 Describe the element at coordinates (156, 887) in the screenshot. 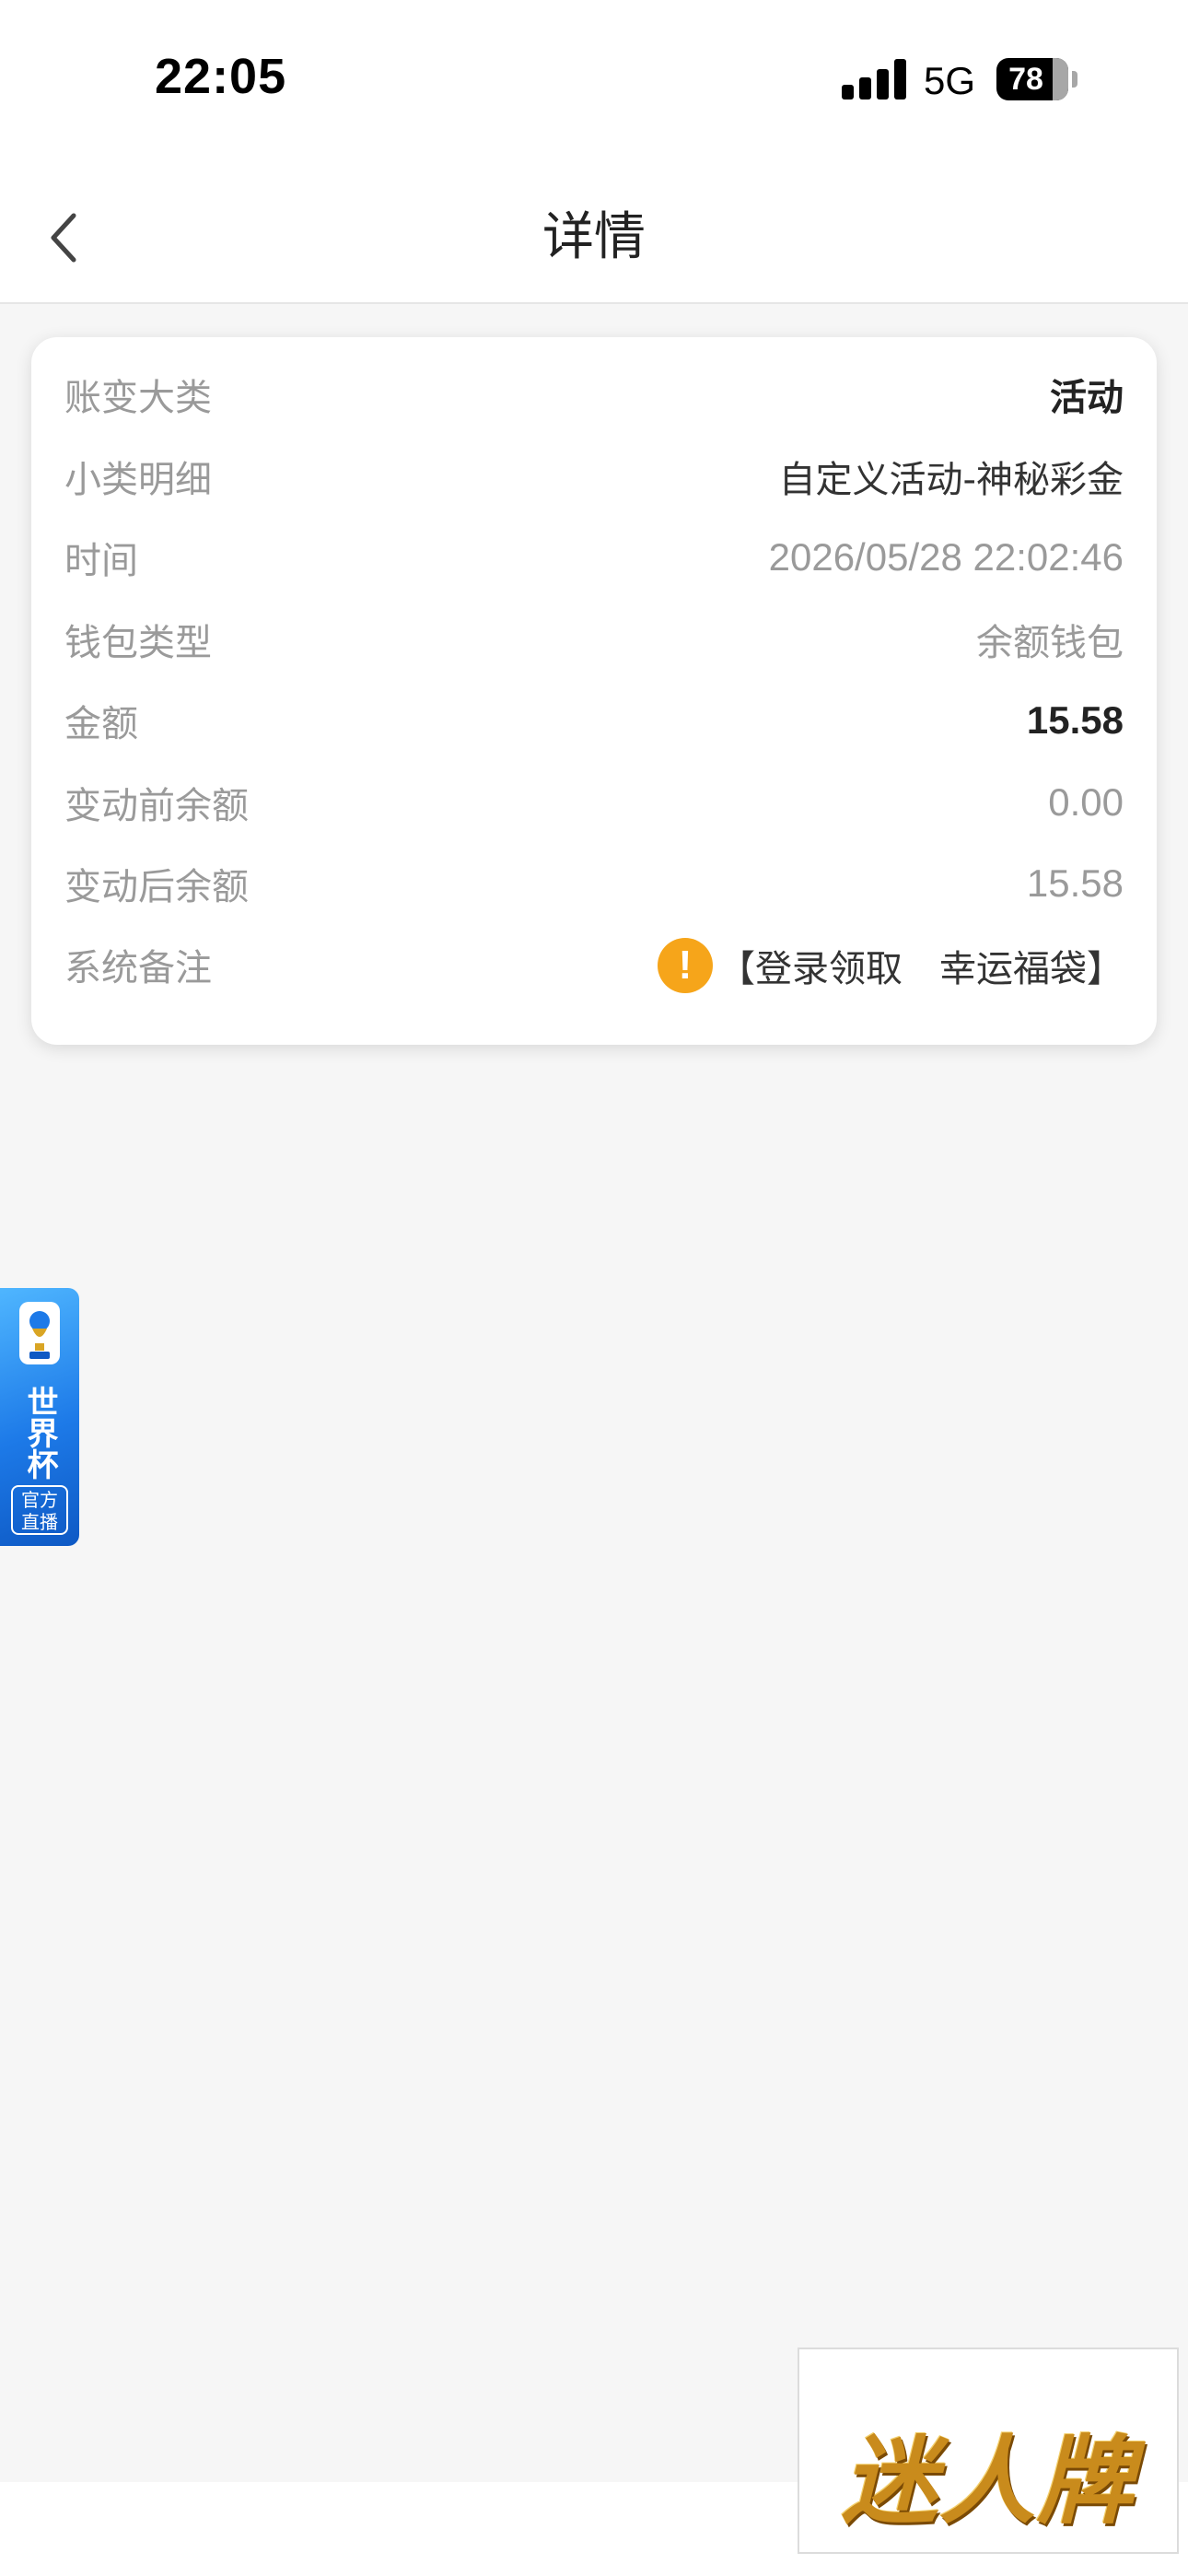

I see `row-label: 变动后余额` at that location.